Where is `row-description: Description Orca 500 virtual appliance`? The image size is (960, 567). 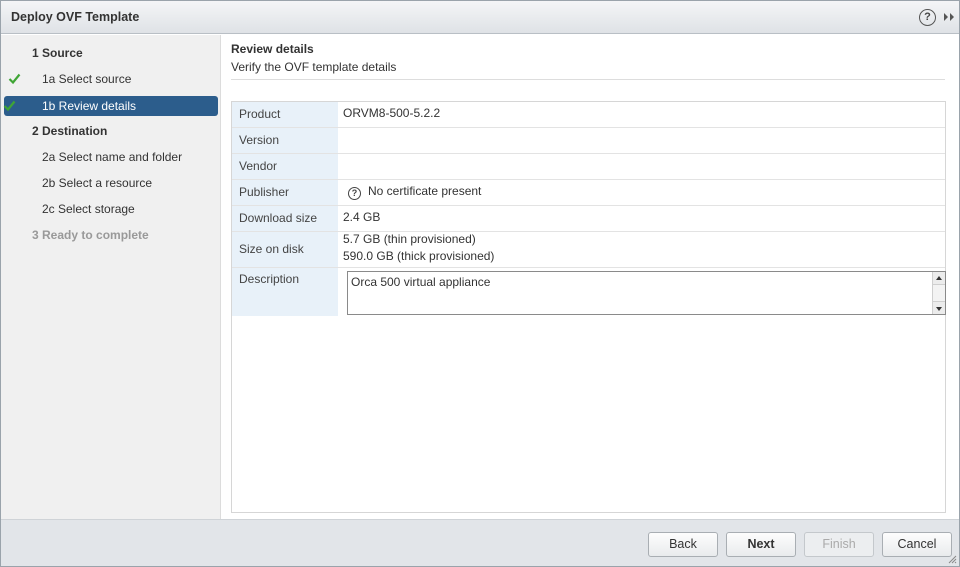 row-description: Description Orca 500 virtual appliance is located at coordinates (589, 292).